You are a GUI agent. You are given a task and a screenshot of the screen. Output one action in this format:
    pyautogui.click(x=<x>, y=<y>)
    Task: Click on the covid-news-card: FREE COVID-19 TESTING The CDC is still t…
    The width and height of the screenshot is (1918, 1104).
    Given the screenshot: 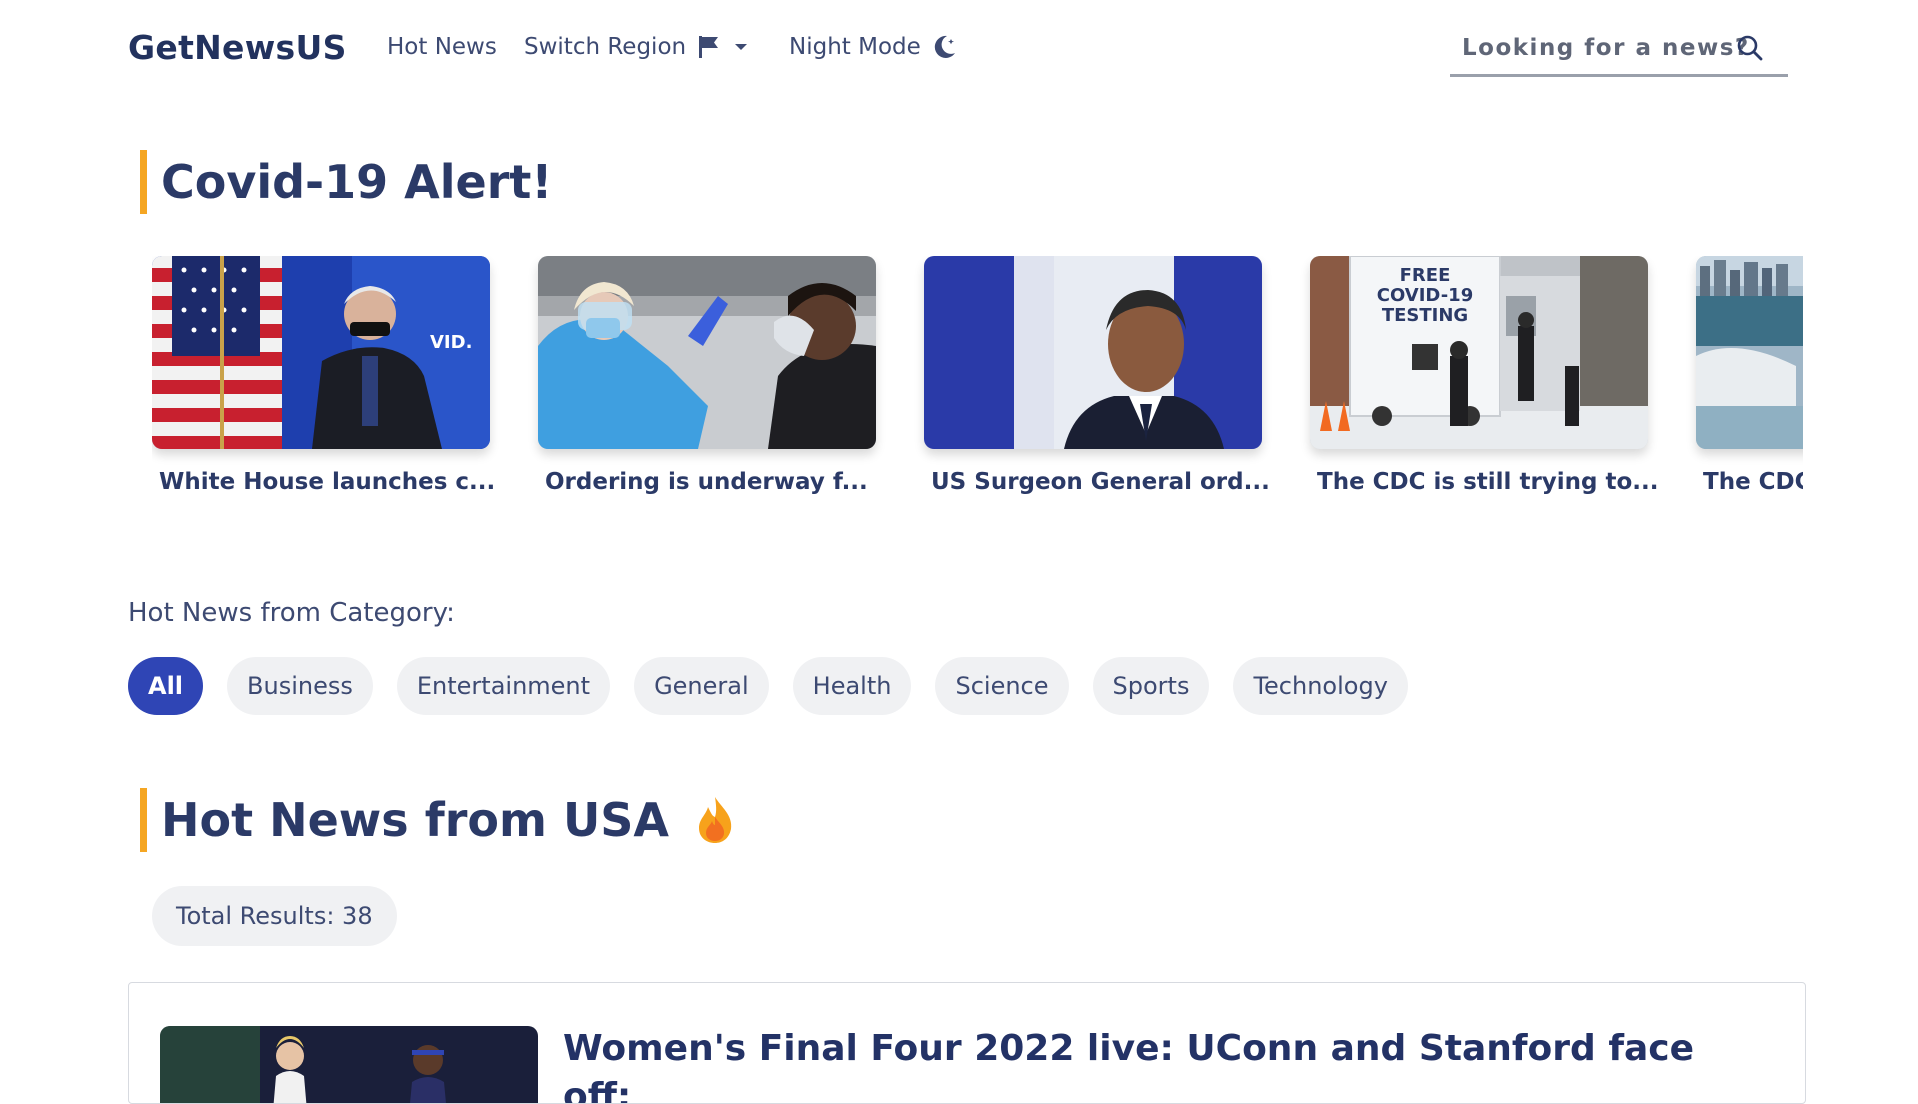 What is the action you would take?
    pyautogui.click(x=1484, y=375)
    